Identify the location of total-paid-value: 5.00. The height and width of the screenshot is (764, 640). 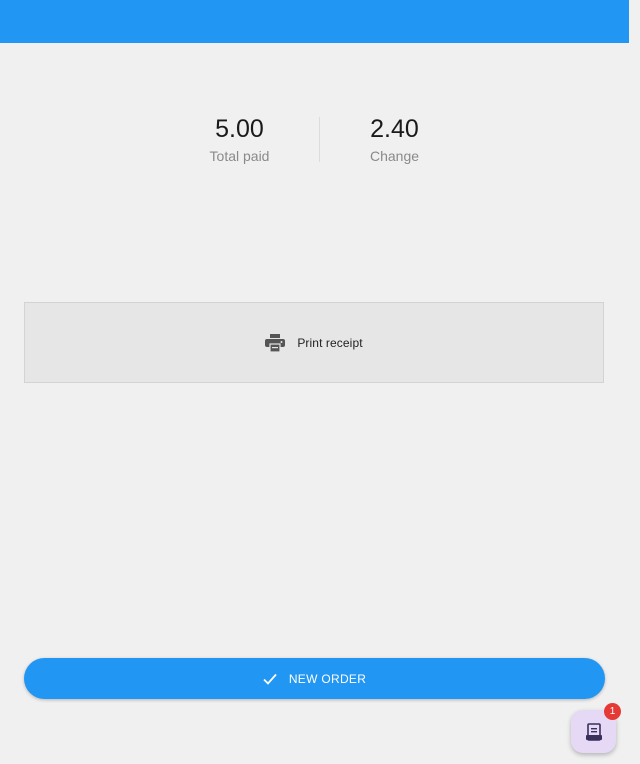
(239, 129).